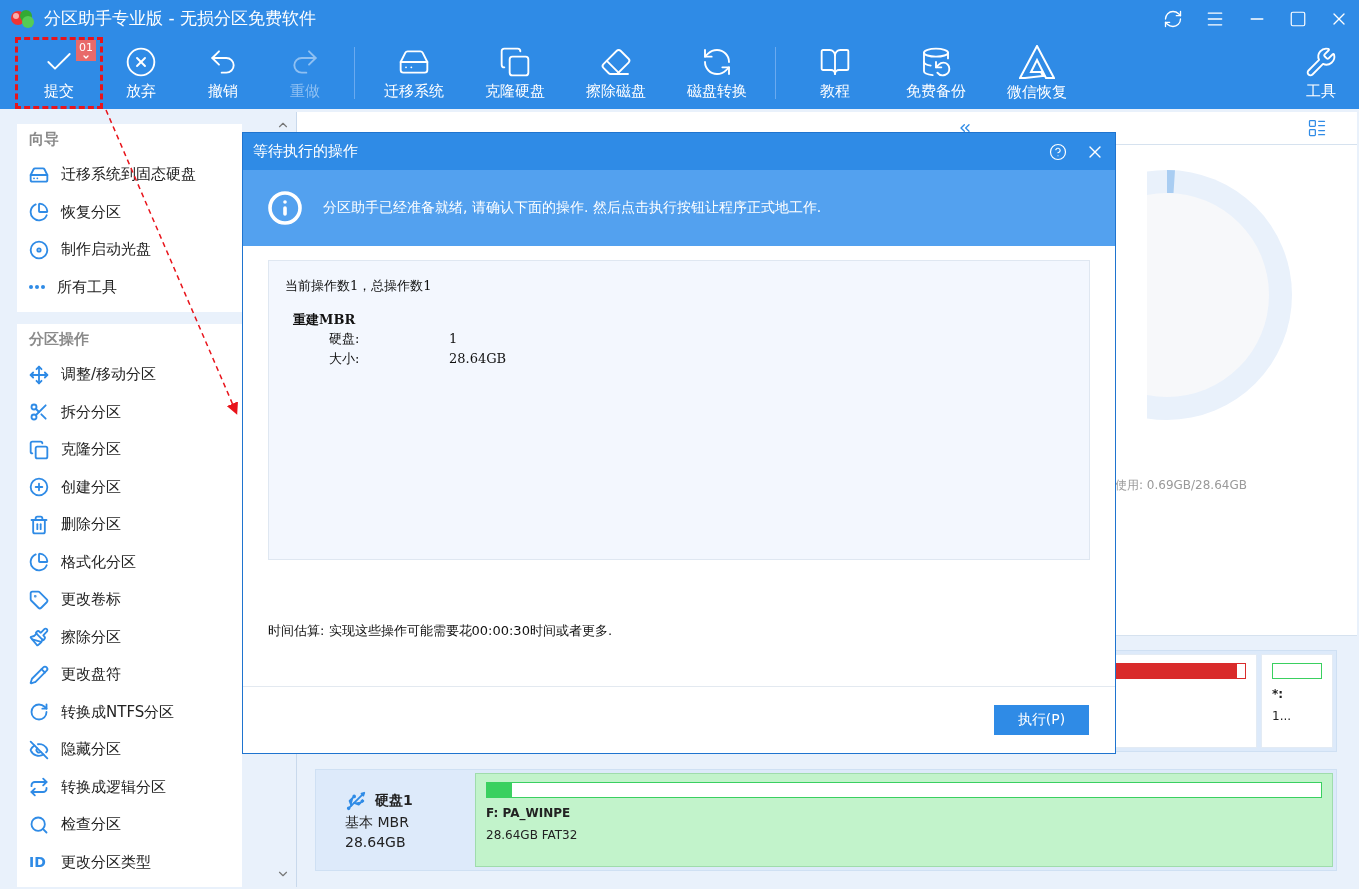  What do you see at coordinates (39, 174) in the screenshot?
I see `drive-icon` at bounding box center [39, 174].